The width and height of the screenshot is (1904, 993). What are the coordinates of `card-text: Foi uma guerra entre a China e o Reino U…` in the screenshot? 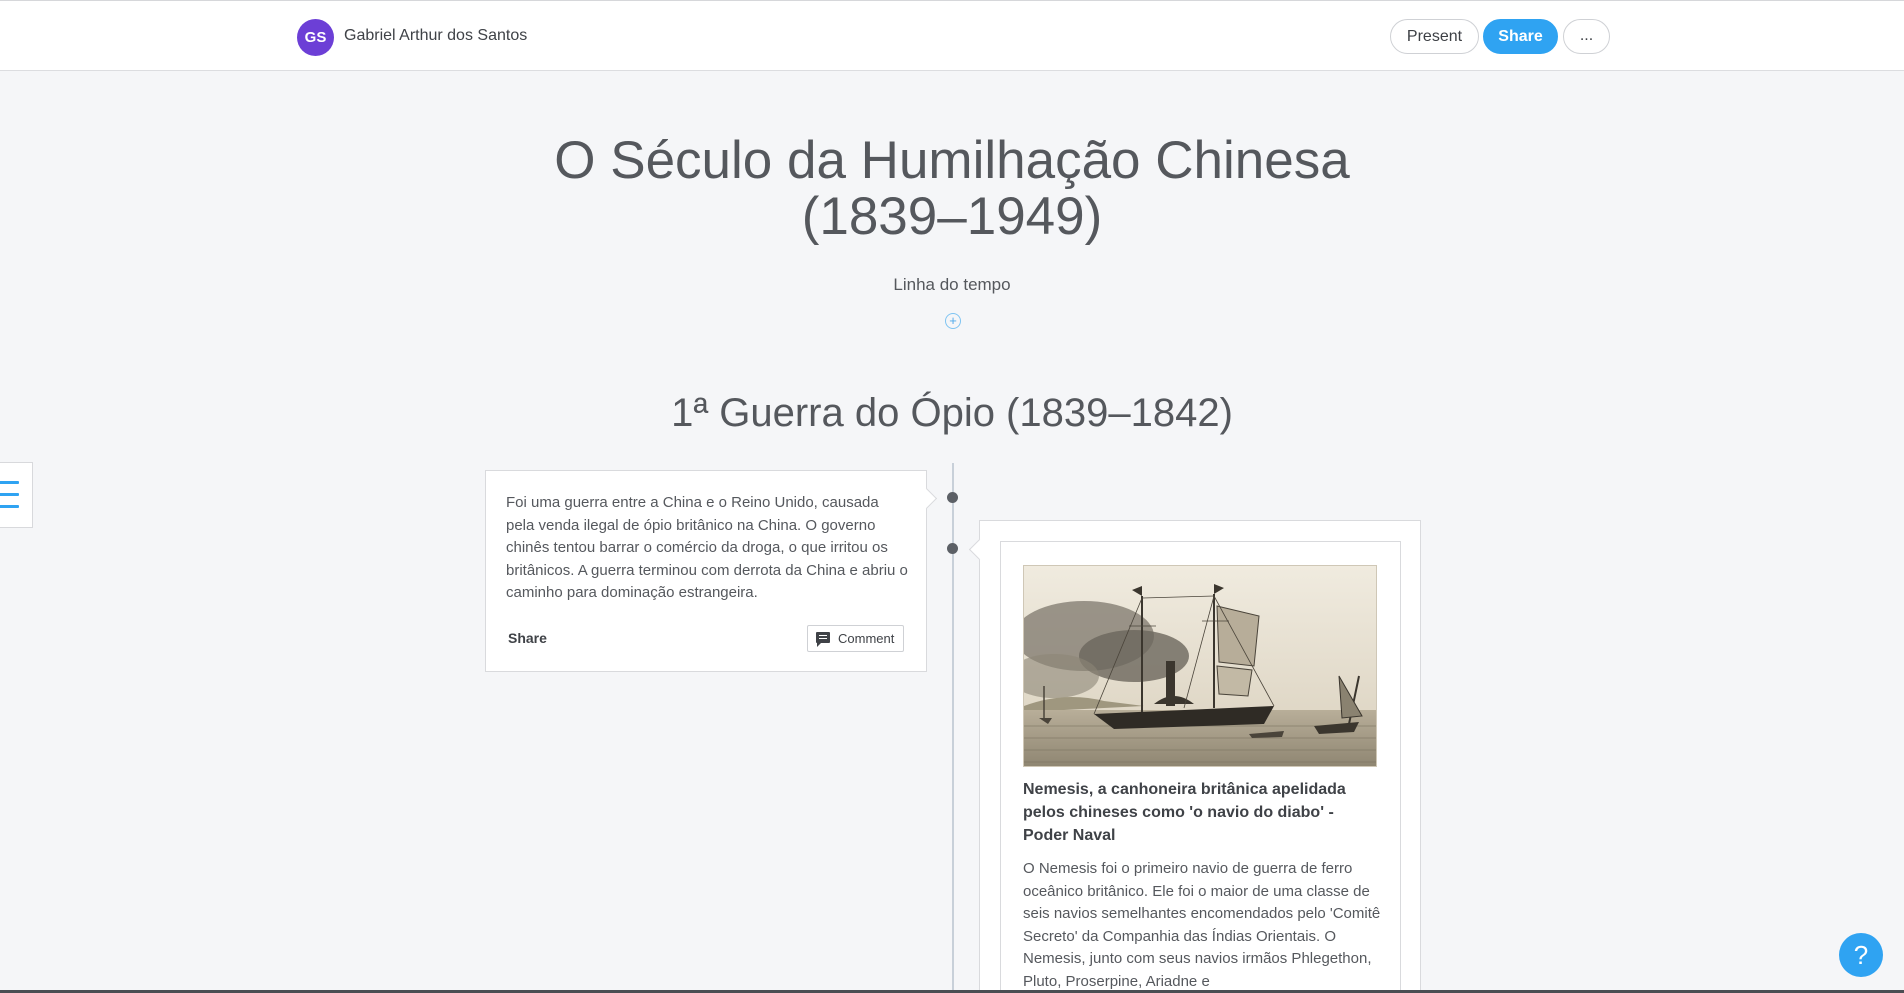 It's located at (707, 547).